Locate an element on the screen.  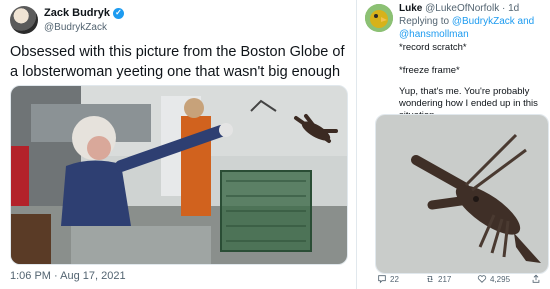
author-handle-time: @LukeOfNorfolk · 1d is located at coordinates (472, 8).